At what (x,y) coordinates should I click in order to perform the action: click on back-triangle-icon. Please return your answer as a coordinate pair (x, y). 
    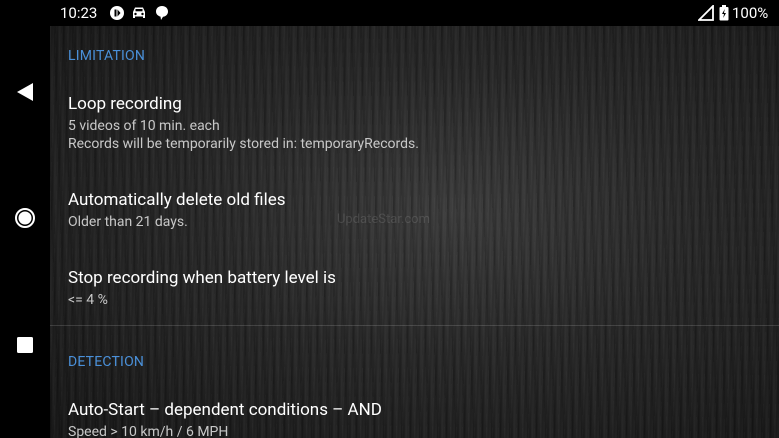
    Looking at the image, I should click on (25, 92).